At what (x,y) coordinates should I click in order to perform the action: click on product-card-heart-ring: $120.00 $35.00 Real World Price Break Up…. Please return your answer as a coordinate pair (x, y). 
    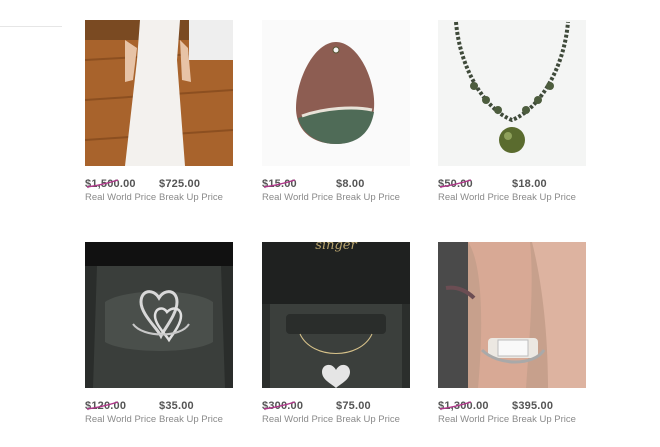
    Looking at the image, I should click on (159, 336).